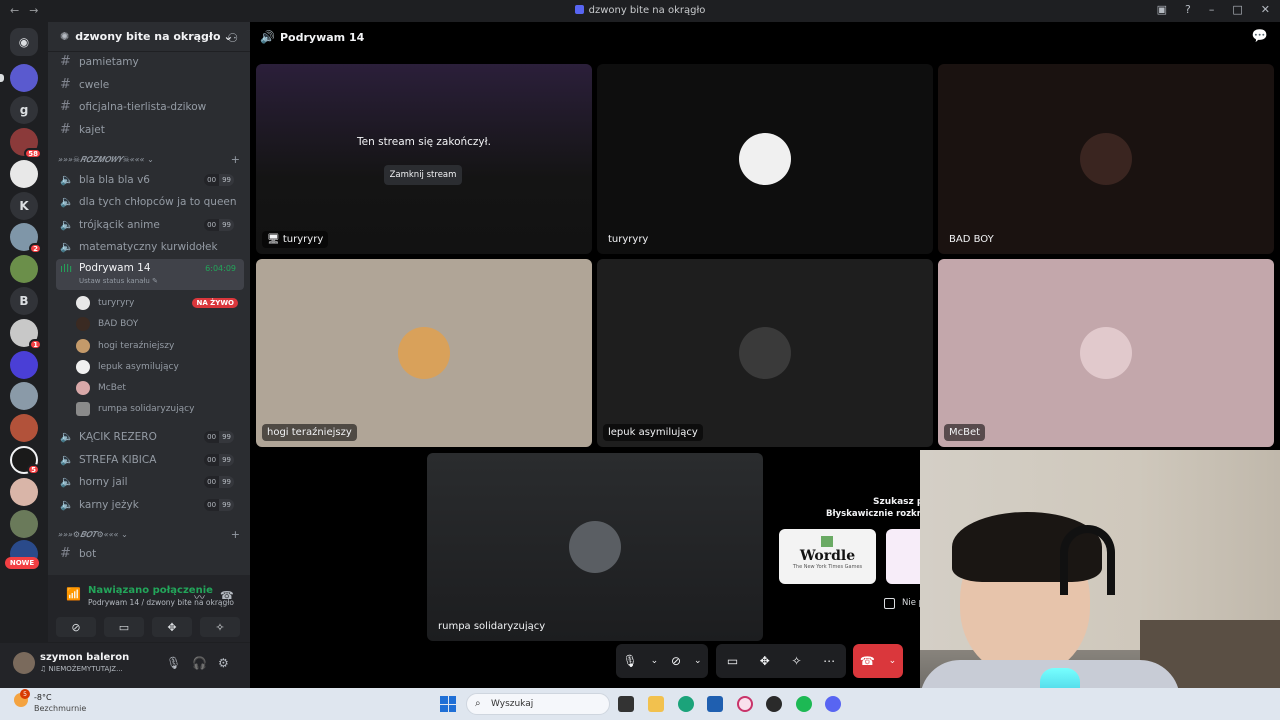 The image size is (1280, 720). What do you see at coordinates (160, 409) in the screenshot?
I see `member-rumpa: rumpa solidaryzujący` at bounding box center [160, 409].